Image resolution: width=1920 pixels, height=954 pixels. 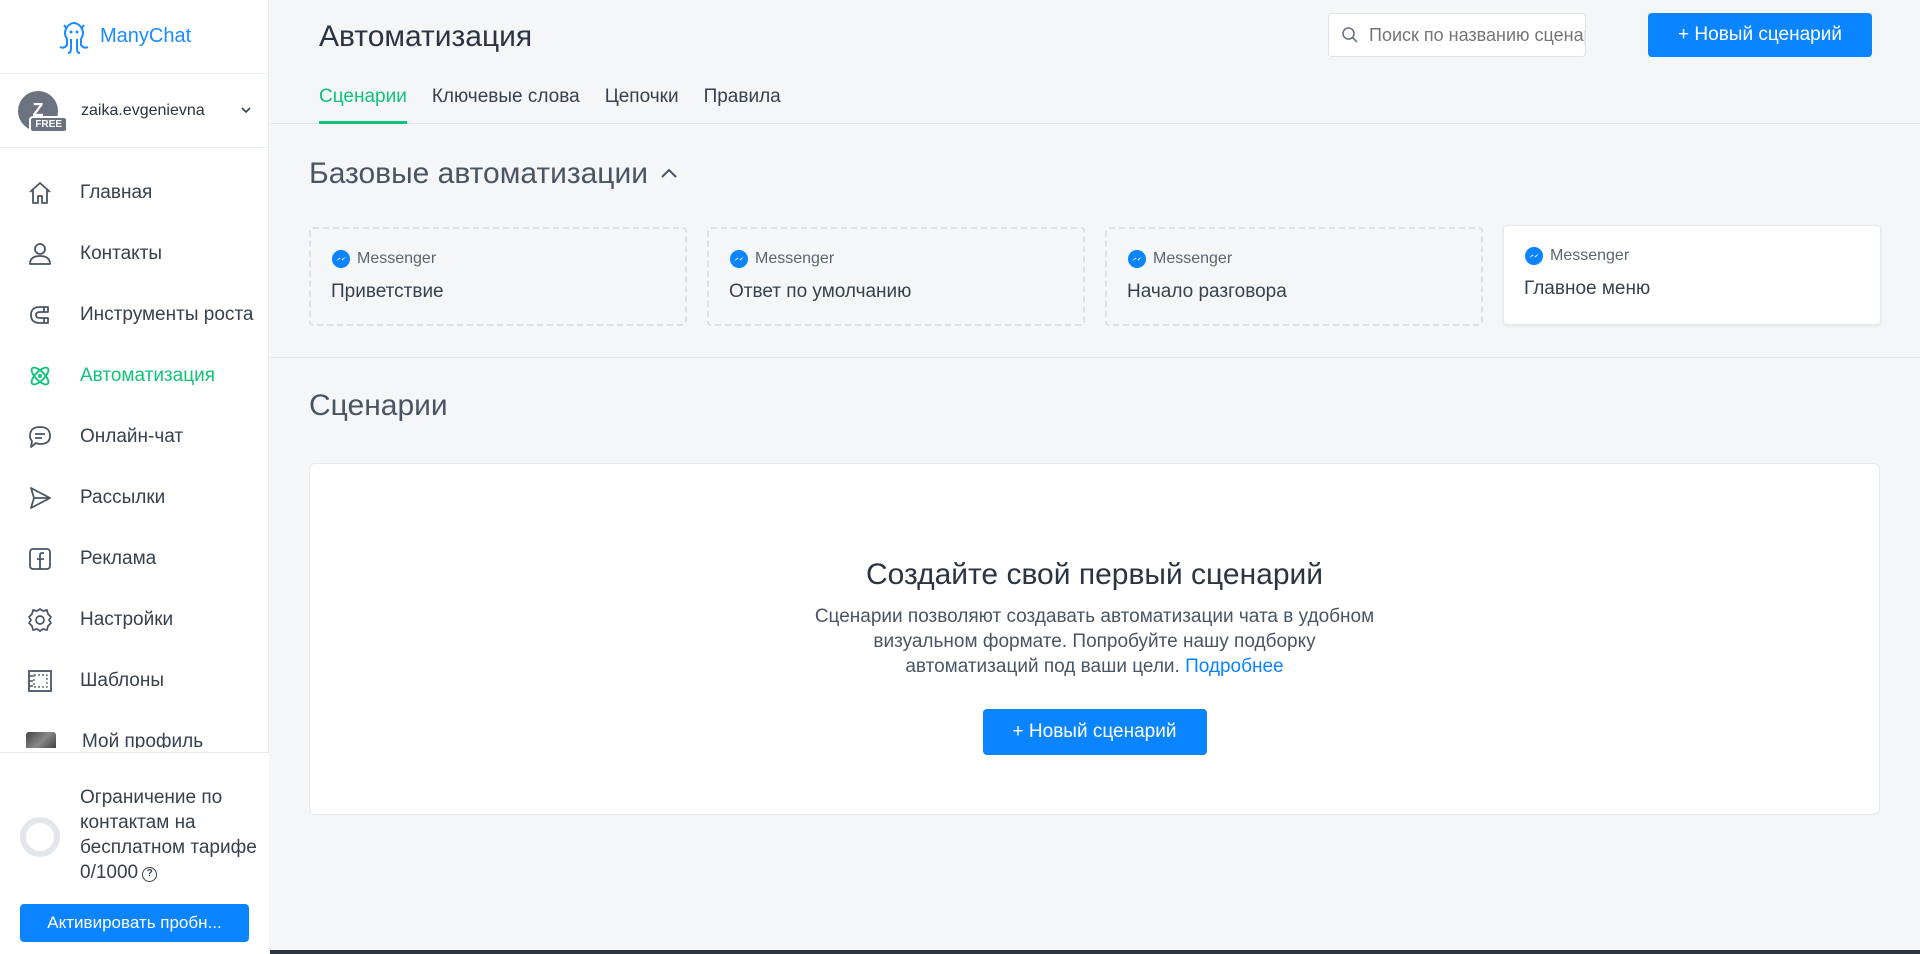 I want to click on sidebar-item-label: Инструменты роста, so click(x=167, y=314).